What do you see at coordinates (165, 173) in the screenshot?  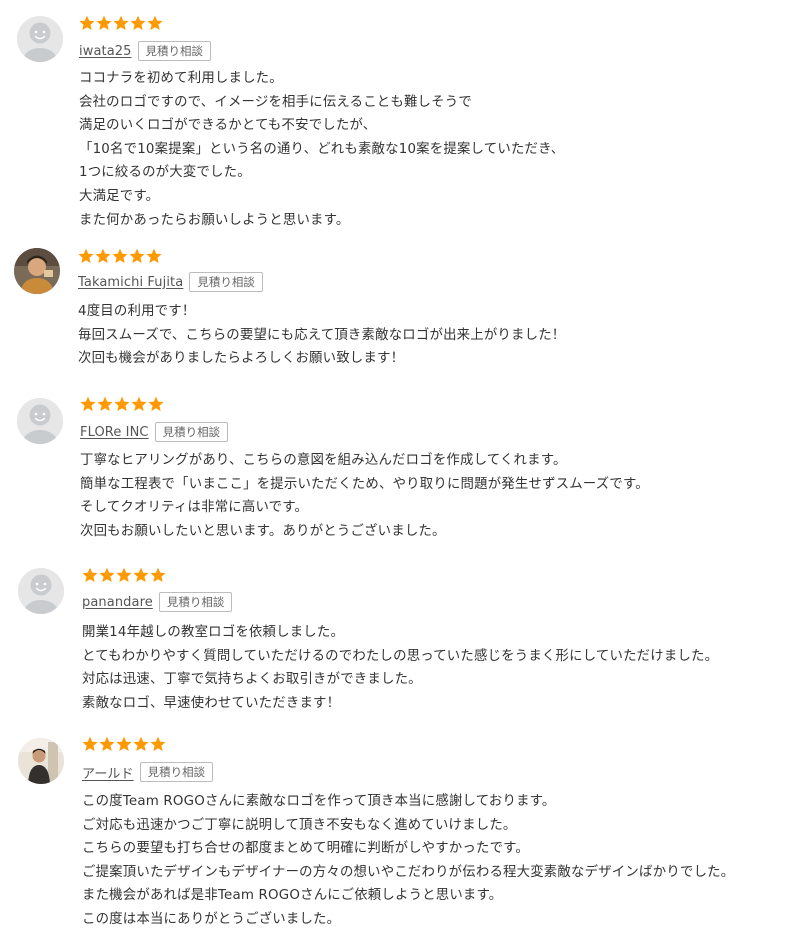 I see `review-line: 1つに絞るのが大変でした。` at bounding box center [165, 173].